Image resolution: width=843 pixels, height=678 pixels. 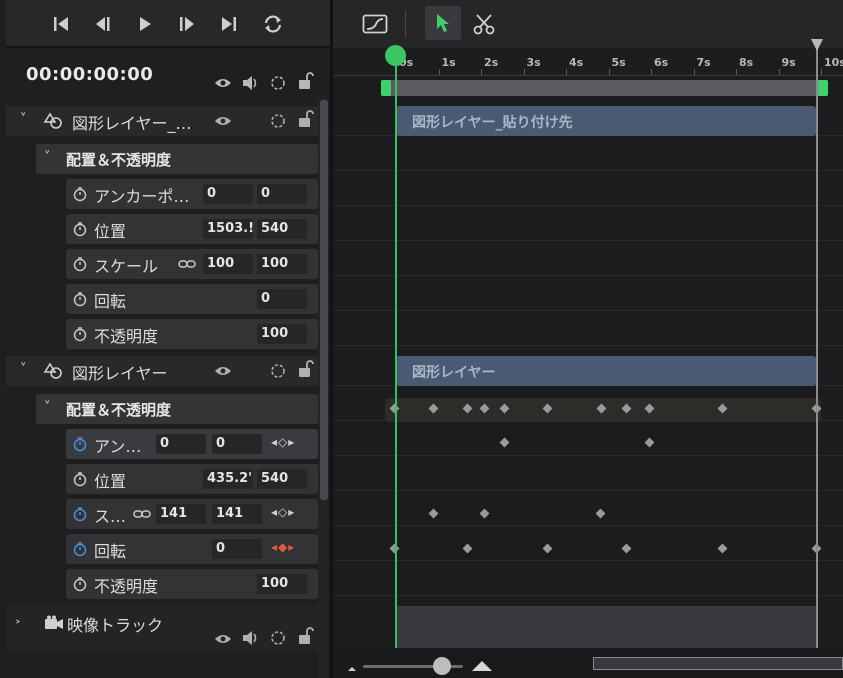 I want to click on property-row-rotation: 回転 0, so click(x=192, y=299).